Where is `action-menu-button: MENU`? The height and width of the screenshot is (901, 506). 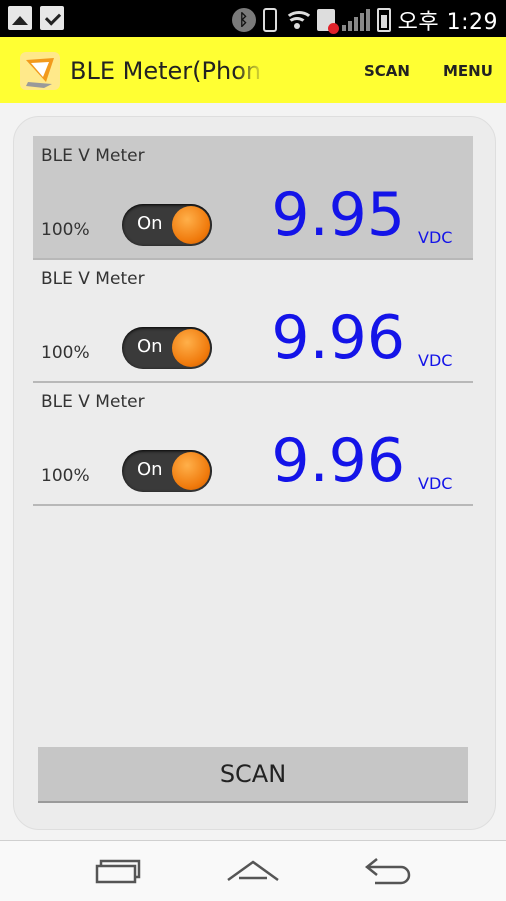 action-menu-button: MENU is located at coordinates (468, 71).